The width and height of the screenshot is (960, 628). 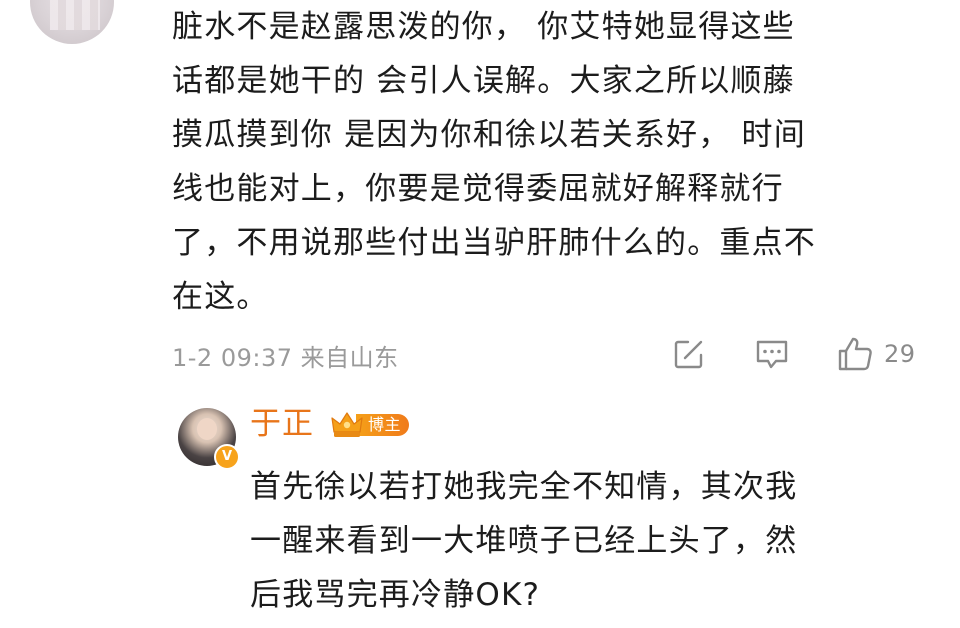 I want to click on crown-icon, so click(x=347, y=424).